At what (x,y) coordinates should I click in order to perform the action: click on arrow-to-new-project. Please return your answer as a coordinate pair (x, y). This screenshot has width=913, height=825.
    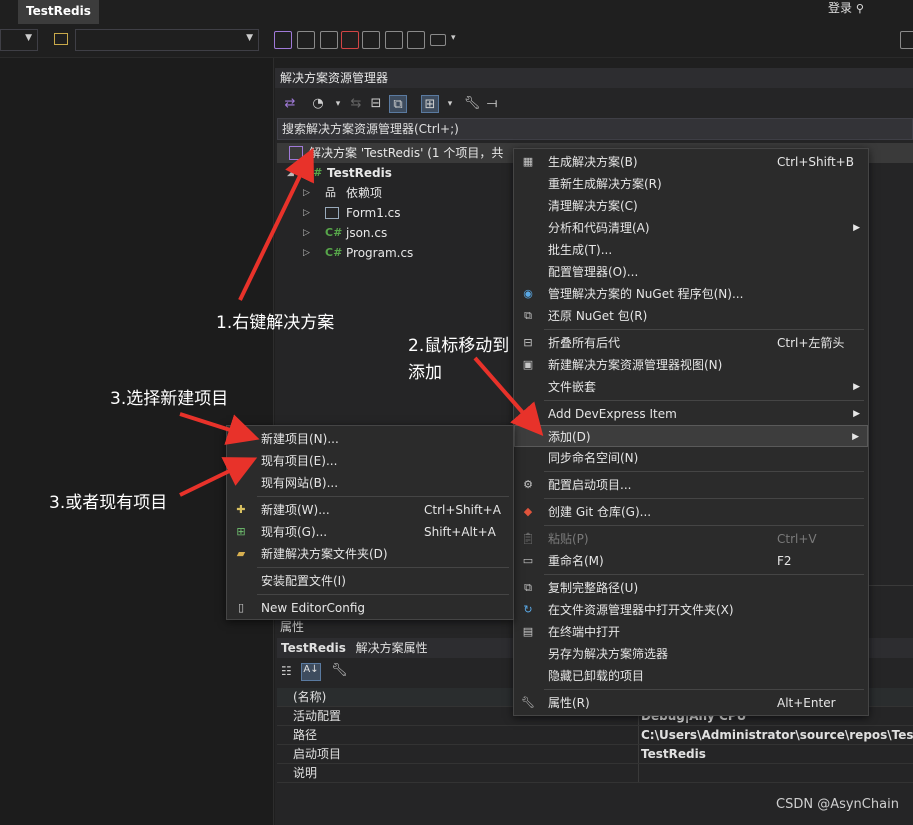
    Looking at the image, I should click on (219, 428).